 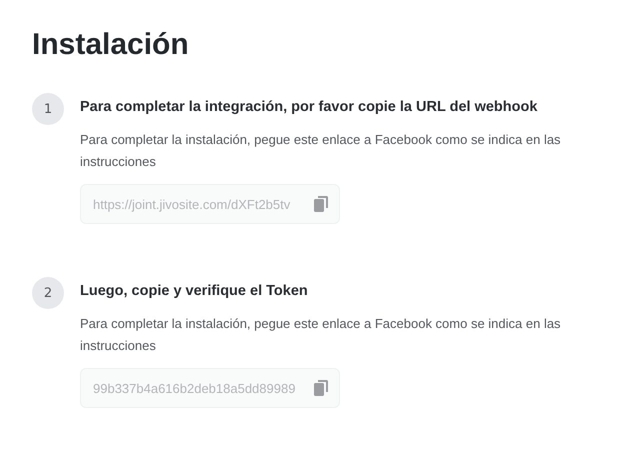 What do you see at coordinates (194, 290) in the screenshot?
I see `step-heading: Luego, copie y verifique el Token` at bounding box center [194, 290].